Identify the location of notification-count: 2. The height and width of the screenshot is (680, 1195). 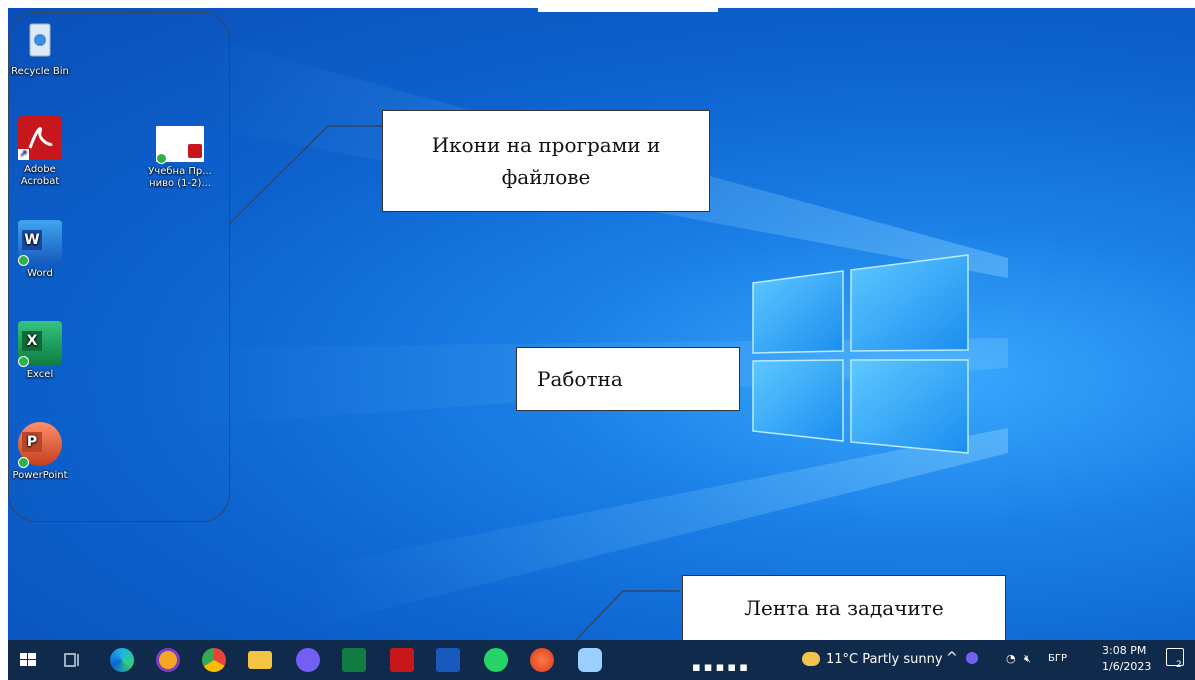
(1179, 665).